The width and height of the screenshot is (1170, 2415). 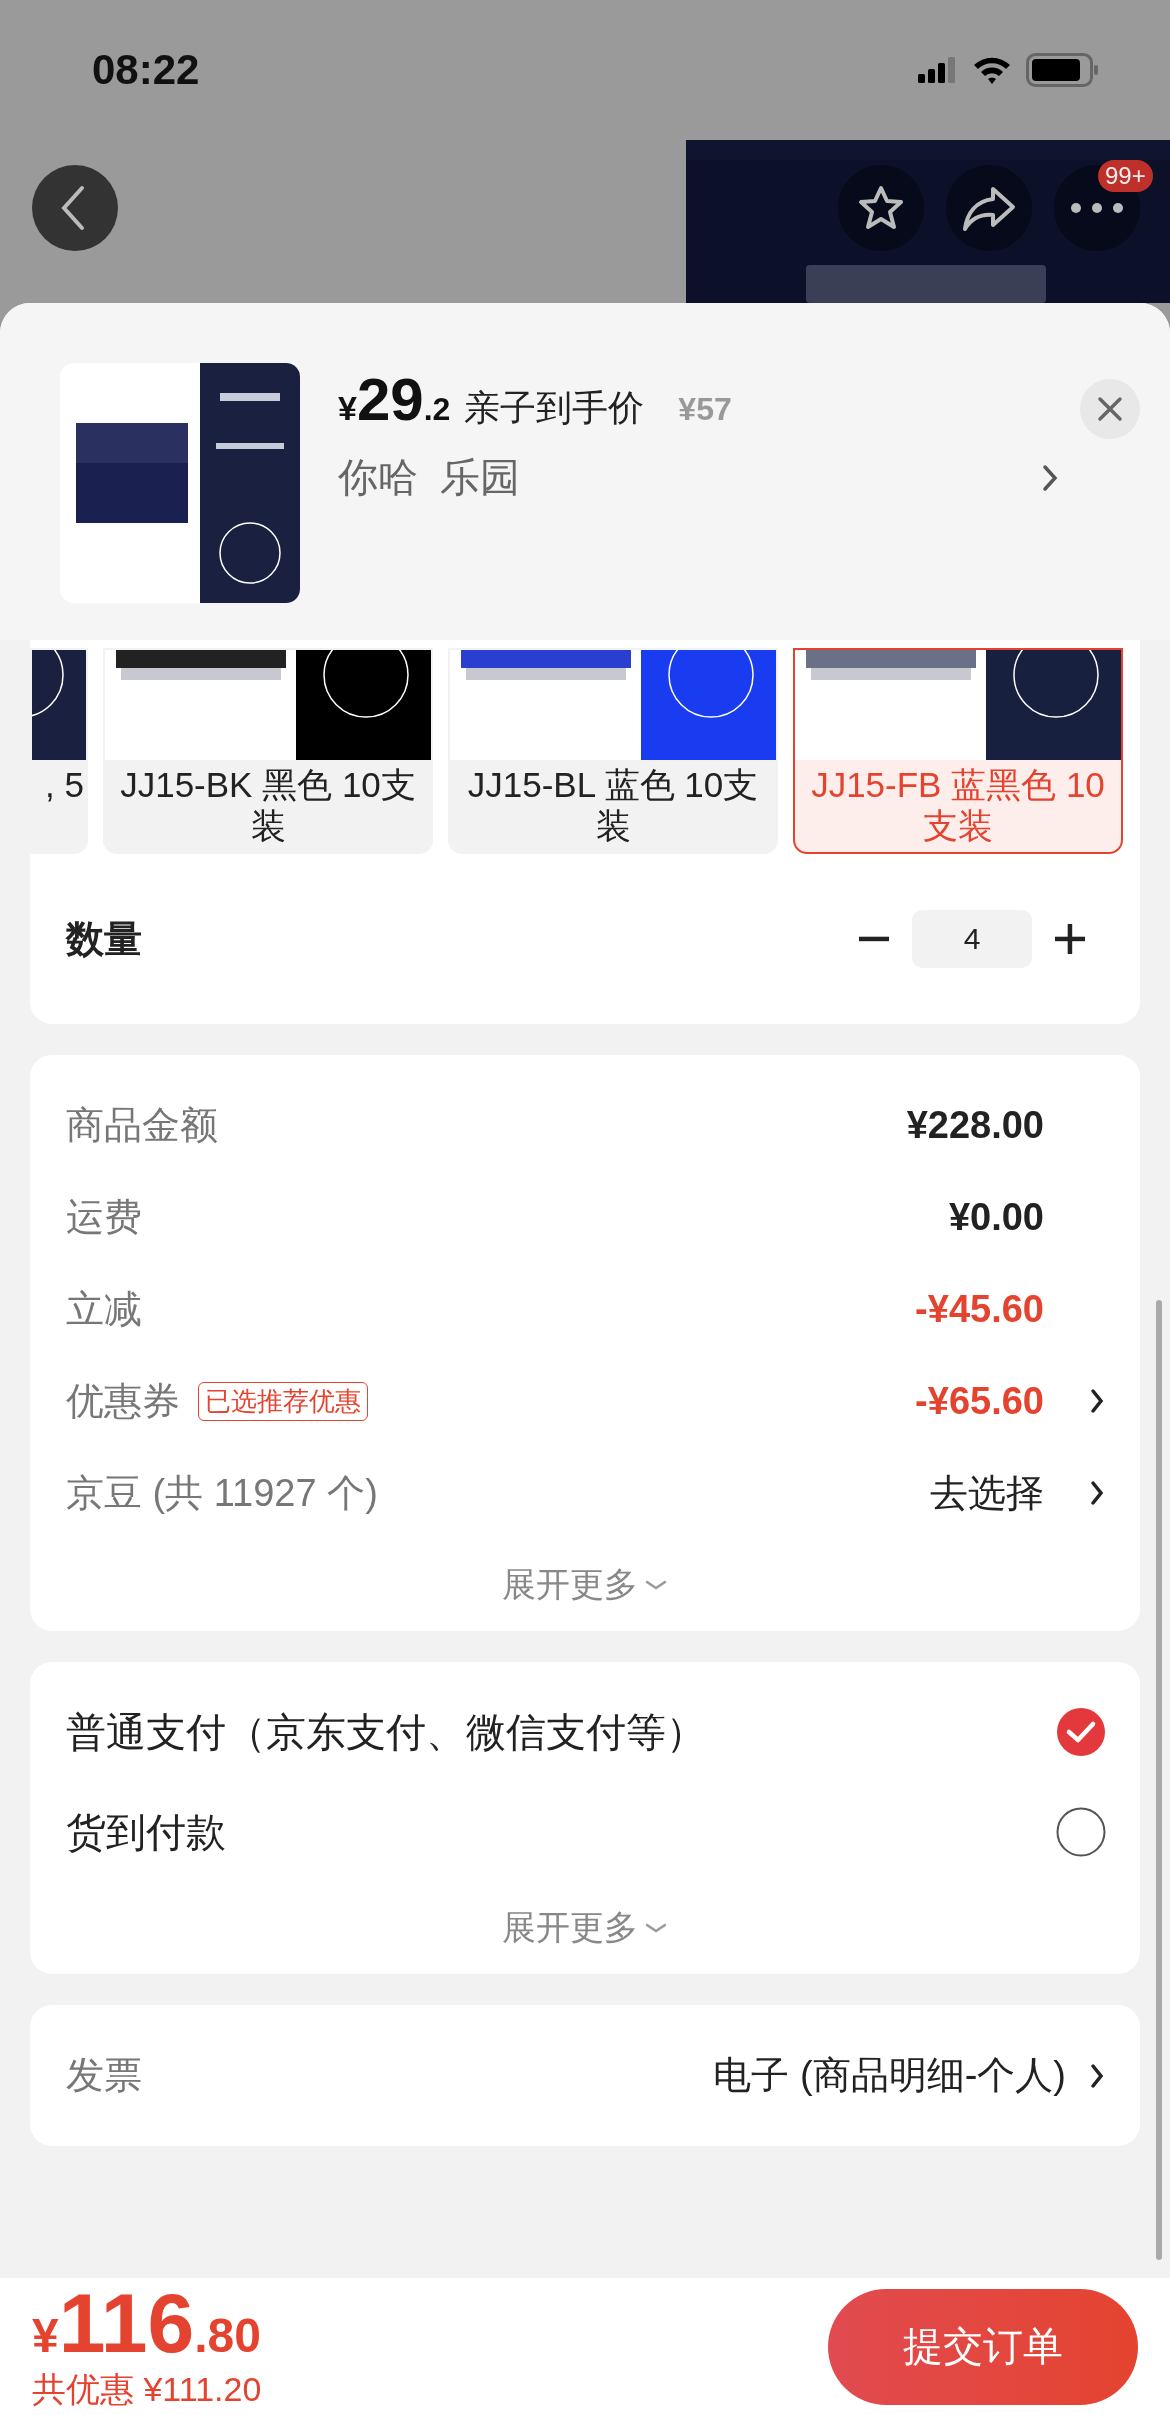 I want to click on summary-label: 京豆 (共 11927 个), so click(x=222, y=1493).